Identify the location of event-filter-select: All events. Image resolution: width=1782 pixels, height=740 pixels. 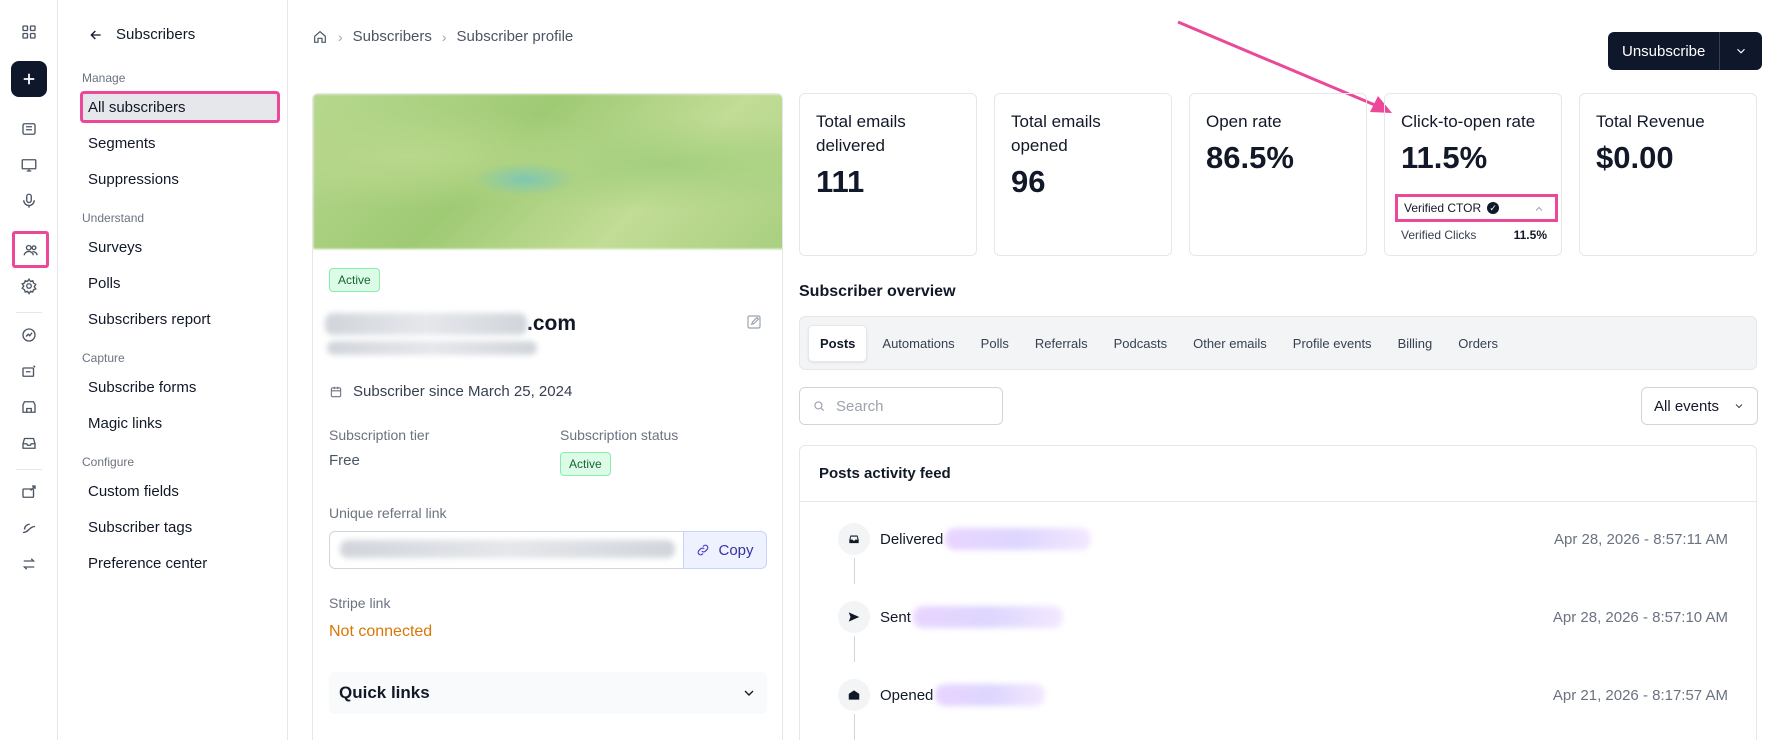
(1699, 406).